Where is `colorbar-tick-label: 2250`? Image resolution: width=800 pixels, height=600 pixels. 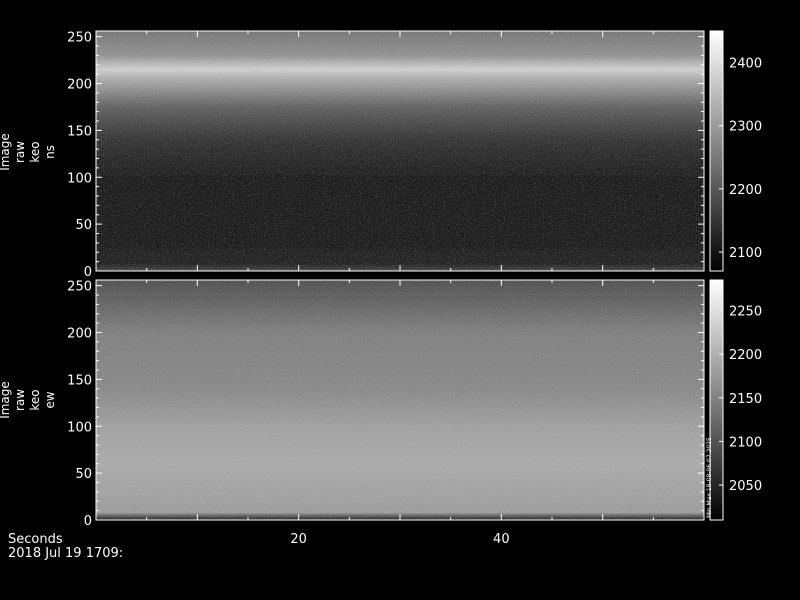 colorbar-tick-label: 2250 is located at coordinates (745, 312).